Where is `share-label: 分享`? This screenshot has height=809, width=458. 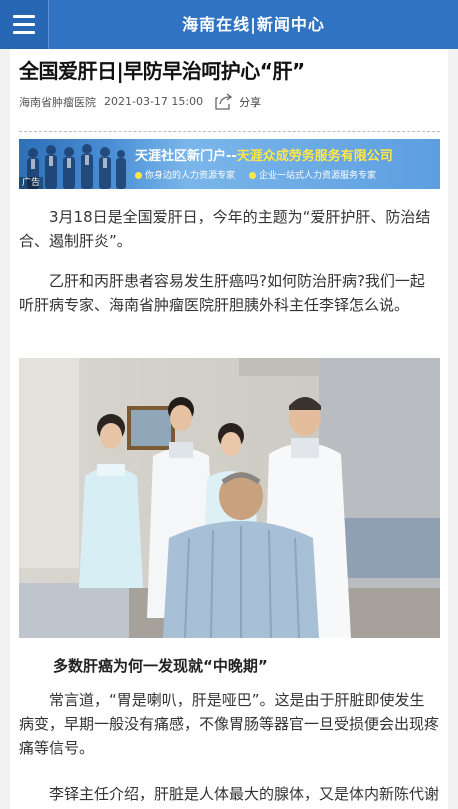
share-label: 分享 is located at coordinates (250, 102).